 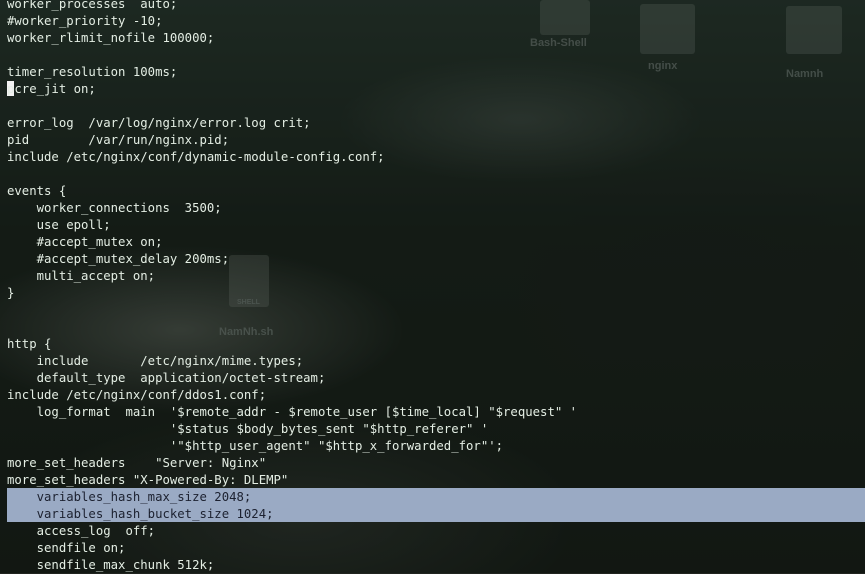 What do you see at coordinates (140, 514) in the screenshot?
I see `code-line-selected: variables_hash_bucket_size 1024;` at bounding box center [140, 514].